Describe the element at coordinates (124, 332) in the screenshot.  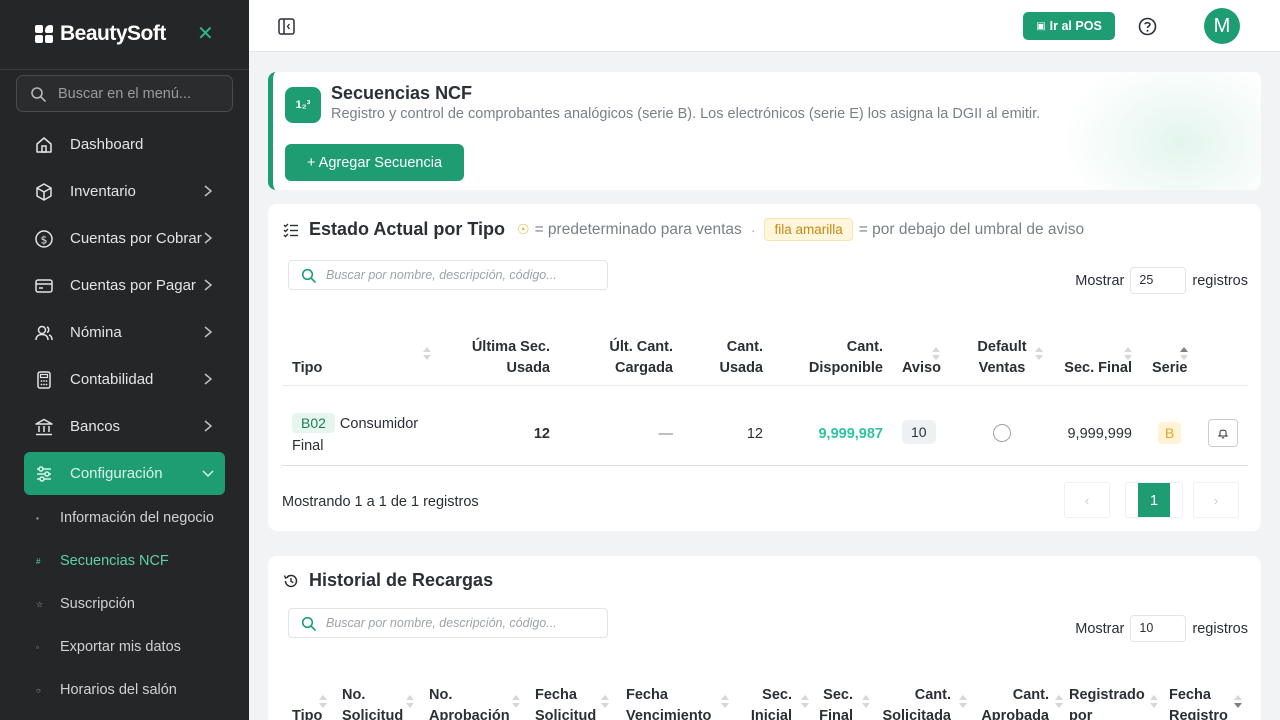
I see `sidebar-item-nomina: Nómina` at that location.